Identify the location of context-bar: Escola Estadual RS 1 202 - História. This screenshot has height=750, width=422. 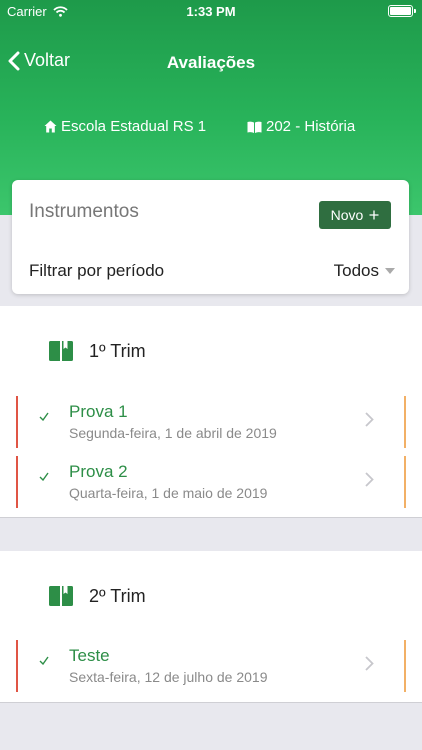
(211, 128).